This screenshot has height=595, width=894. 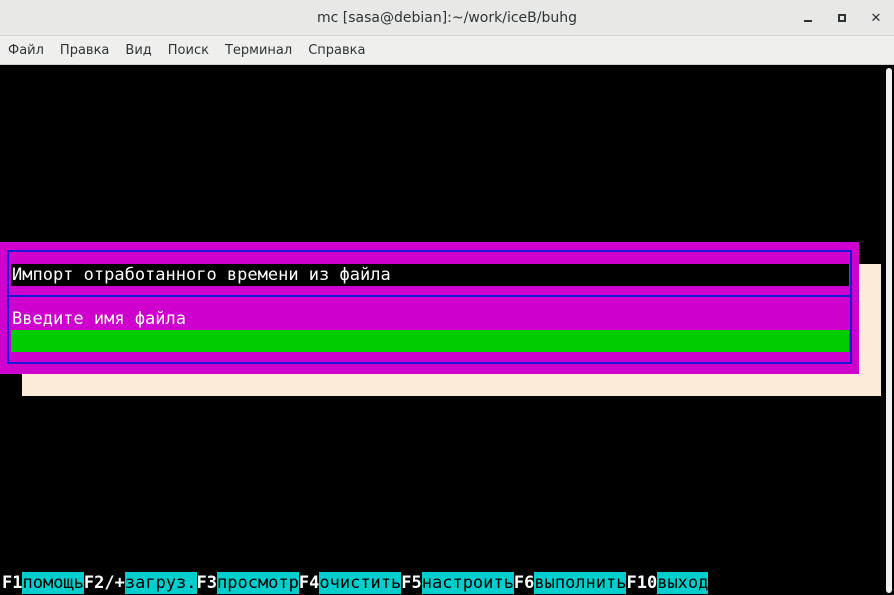 What do you see at coordinates (12, 583) in the screenshot?
I see `fkey-number: F1` at bounding box center [12, 583].